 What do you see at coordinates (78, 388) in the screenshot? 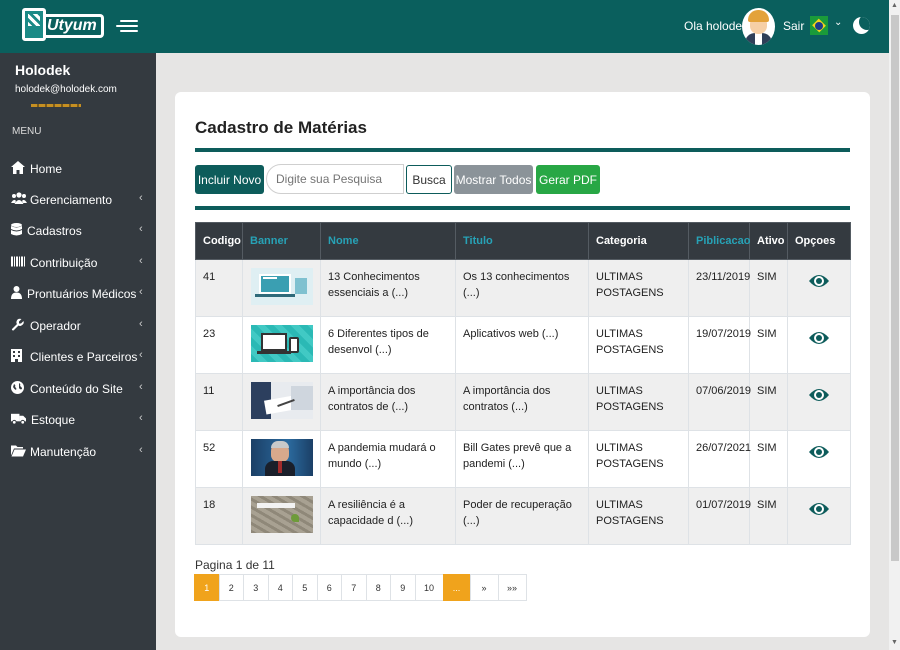
I see `sidebar-item-conteudo: Conteúdo do Site ‹` at bounding box center [78, 388].